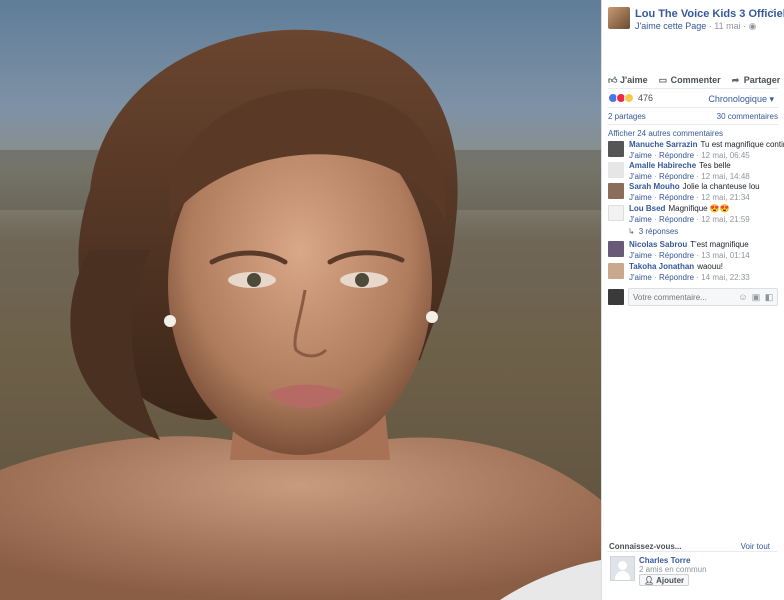 The image size is (784, 600). I want to click on comment-text: Takoha Jonathan waouu!, so click(676, 266).